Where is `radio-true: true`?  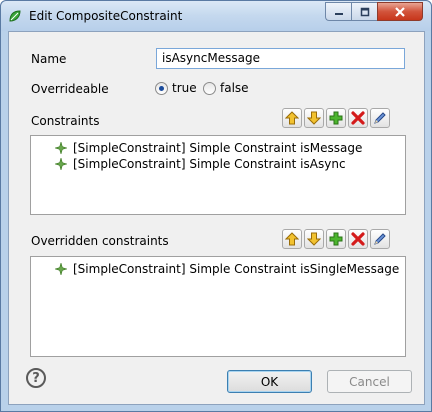
radio-true: true is located at coordinates (176, 88).